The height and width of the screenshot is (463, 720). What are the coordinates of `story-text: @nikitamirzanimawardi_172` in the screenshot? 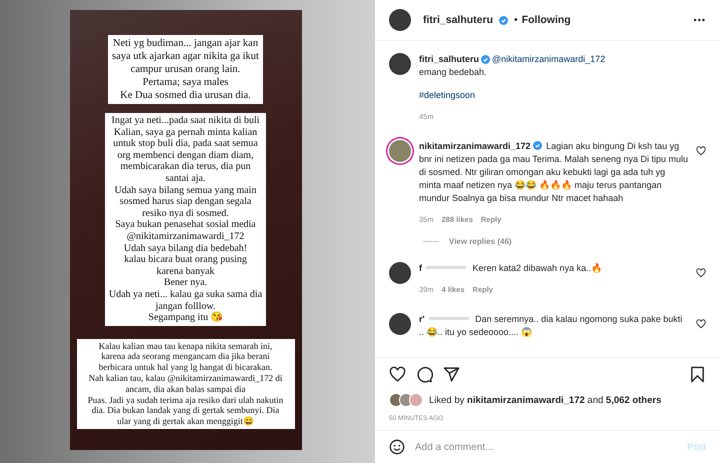 It's located at (186, 236).